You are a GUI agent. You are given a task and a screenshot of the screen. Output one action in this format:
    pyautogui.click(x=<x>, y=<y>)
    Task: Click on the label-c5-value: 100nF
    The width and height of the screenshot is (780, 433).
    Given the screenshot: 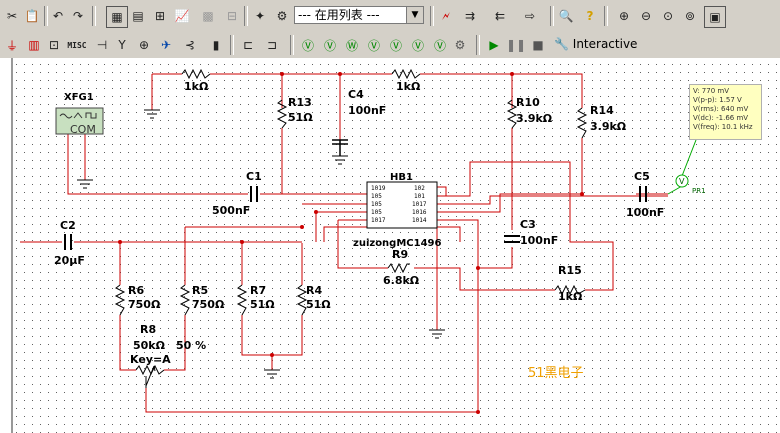 What is the action you would take?
    pyautogui.click(x=645, y=212)
    